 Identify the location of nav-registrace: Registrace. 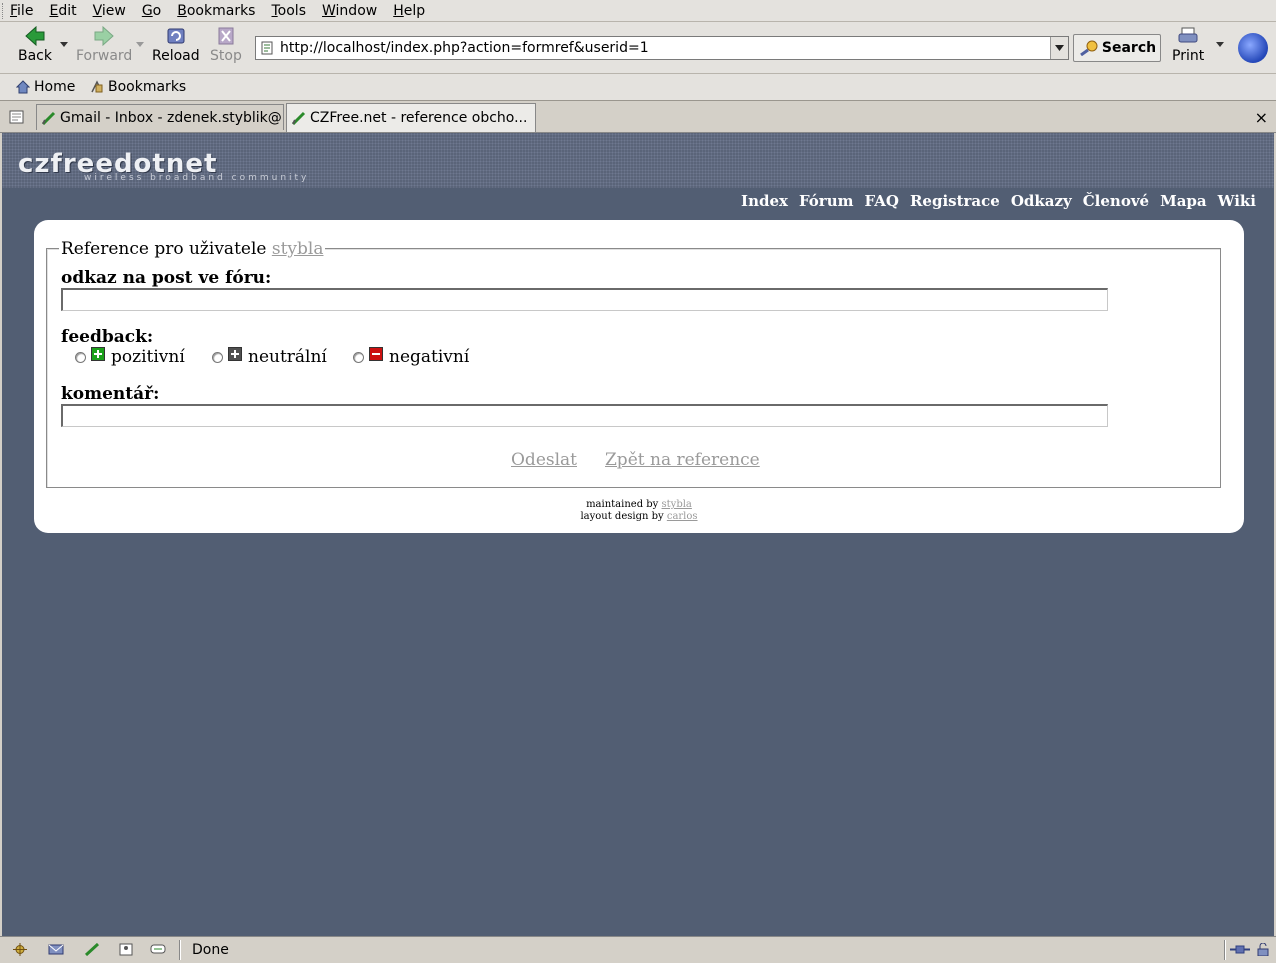
(955, 201).